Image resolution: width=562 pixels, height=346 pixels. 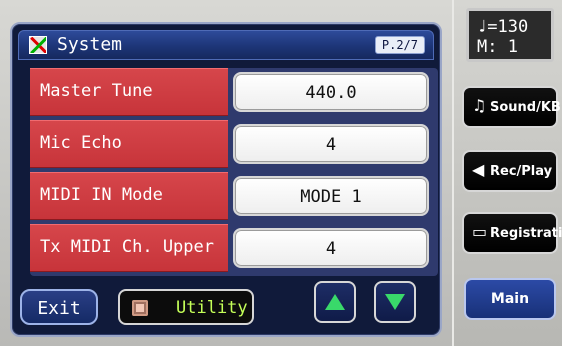 I want to click on up-arrow-icon, so click(x=335, y=302).